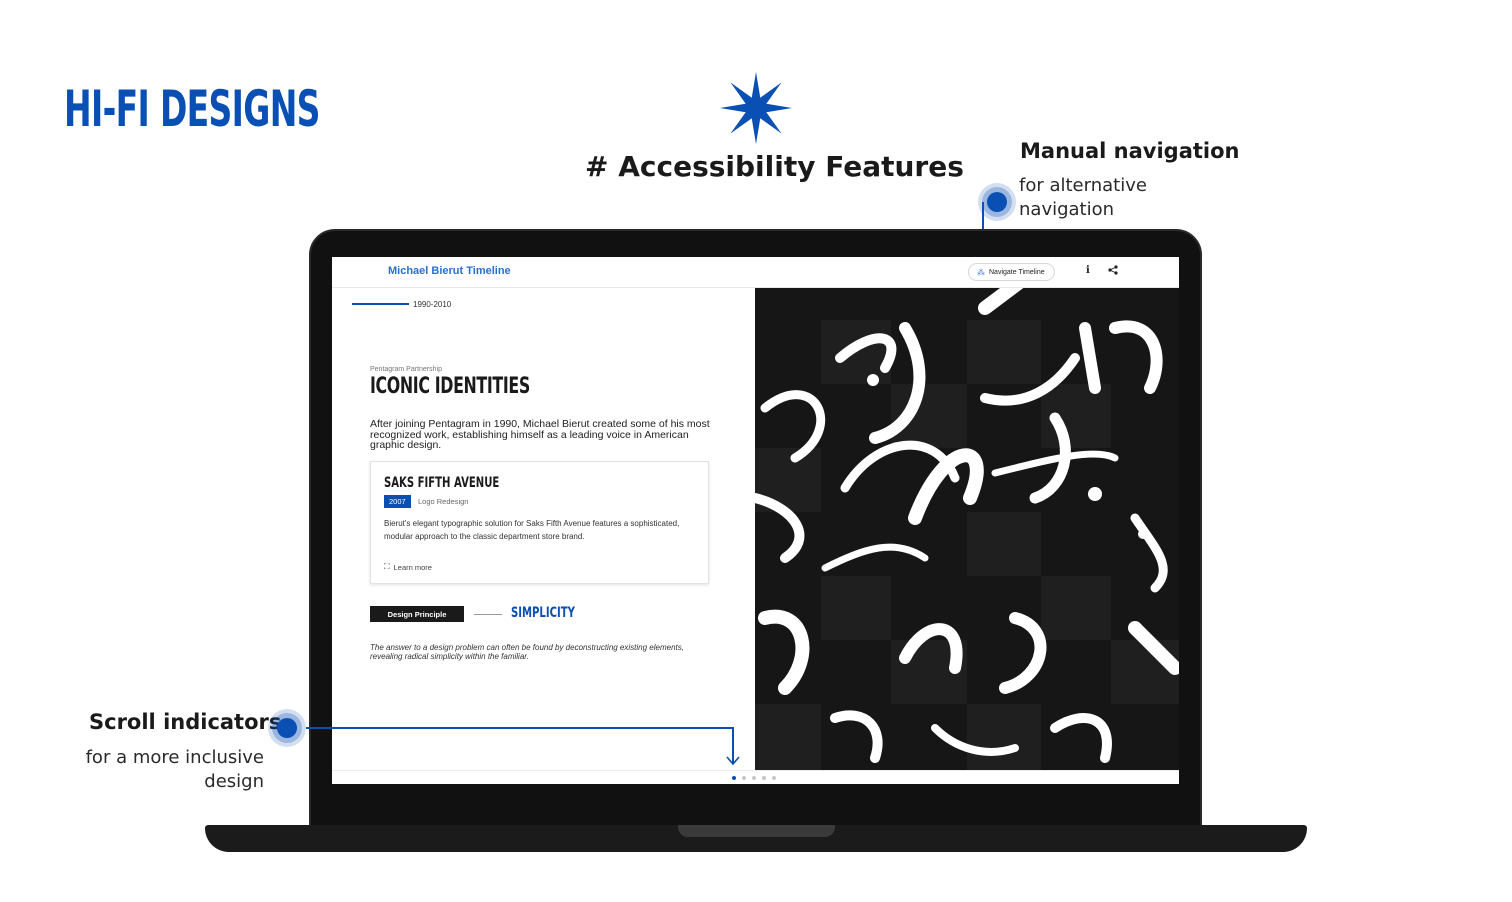  I want to click on laptop-notch, so click(756, 831).